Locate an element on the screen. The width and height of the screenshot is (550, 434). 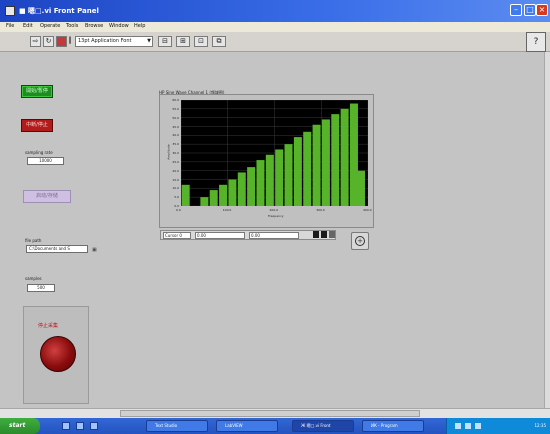
cursor-x-value: 0.00 is located at coordinates (220, 235).